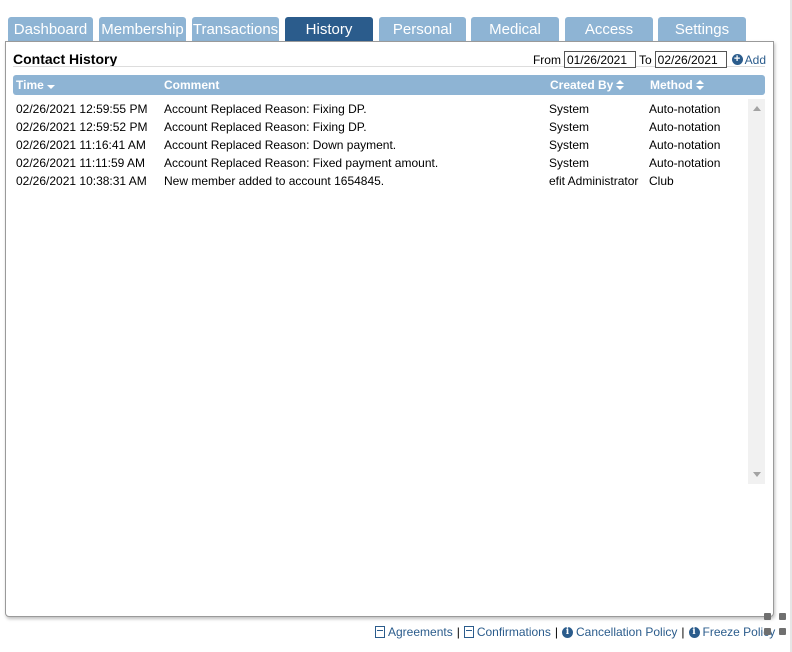 The width and height of the screenshot is (792, 652). Describe the element at coordinates (329, 29) in the screenshot. I see `tab-history: History` at that location.